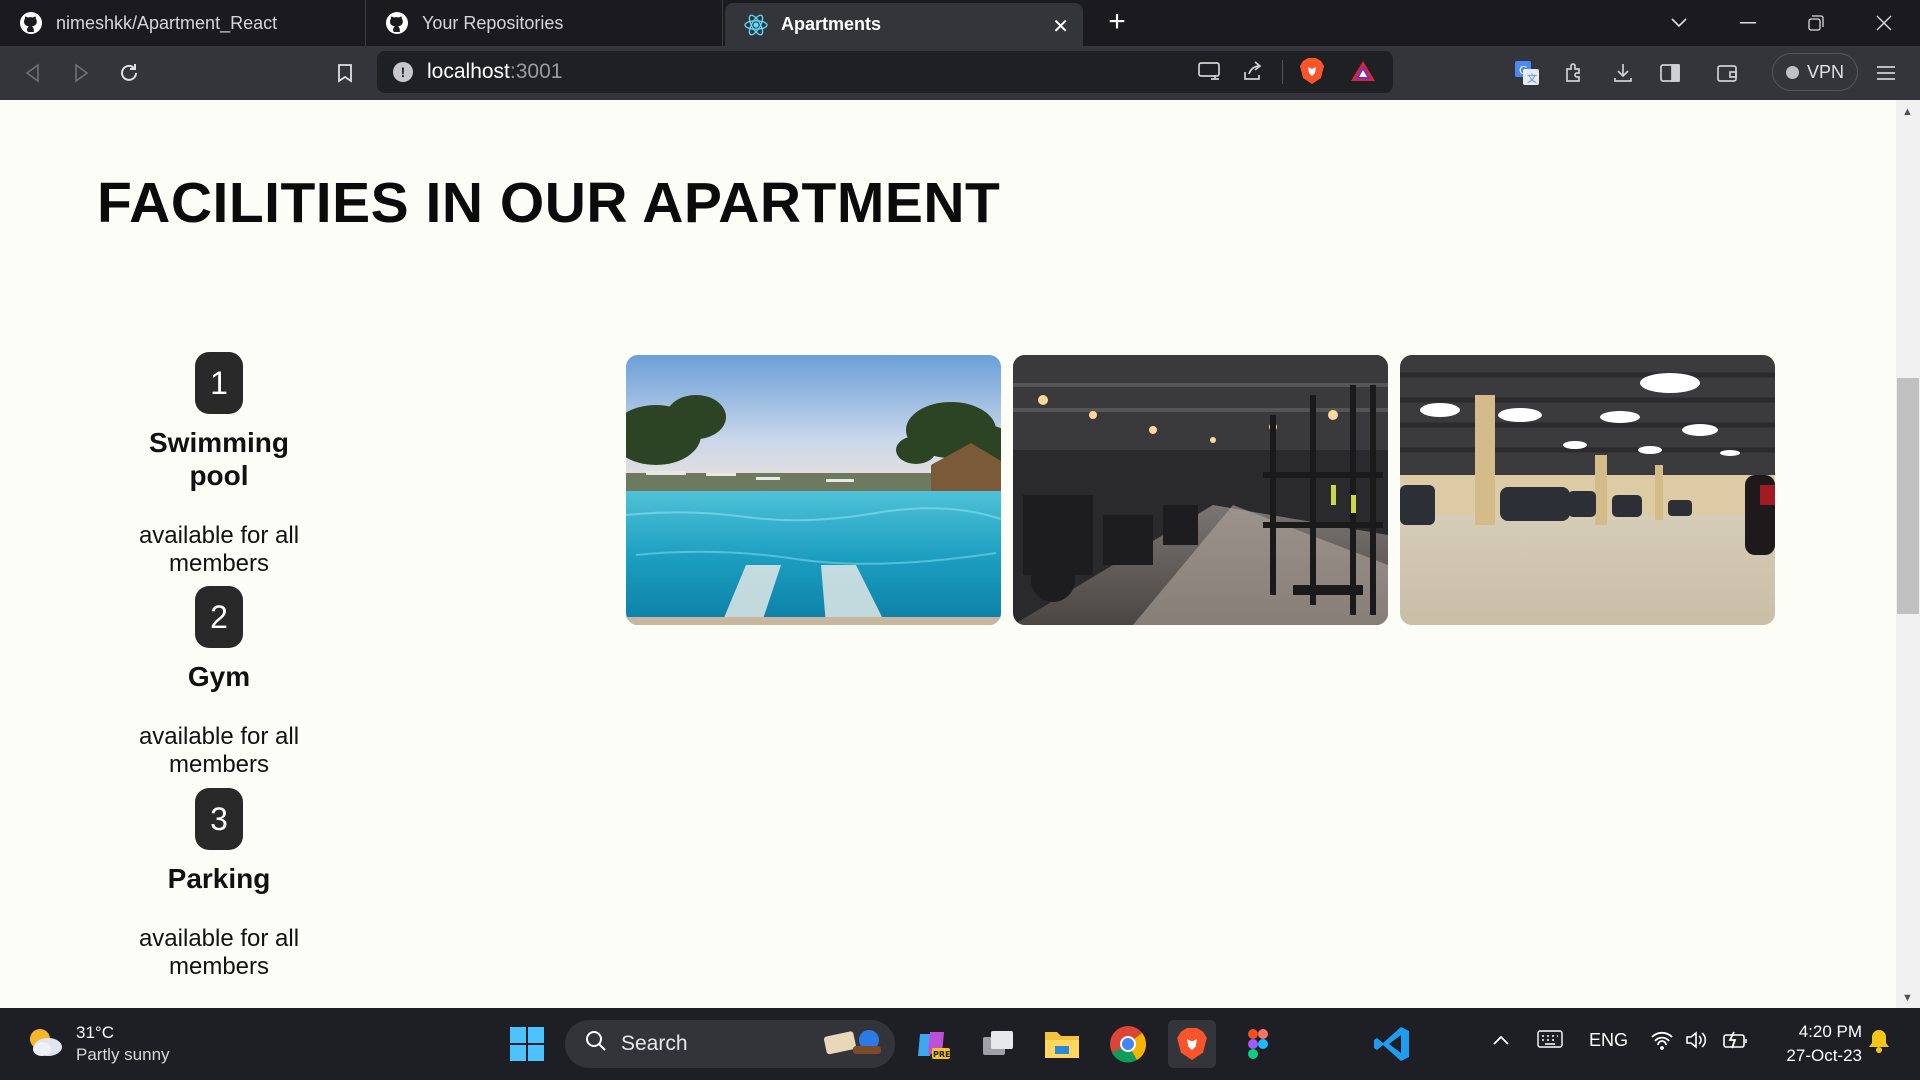 The height and width of the screenshot is (1080, 1920). What do you see at coordinates (95, 1032) in the screenshot?
I see `weather-temperature: 31°C` at bounding box center [95, 1032].